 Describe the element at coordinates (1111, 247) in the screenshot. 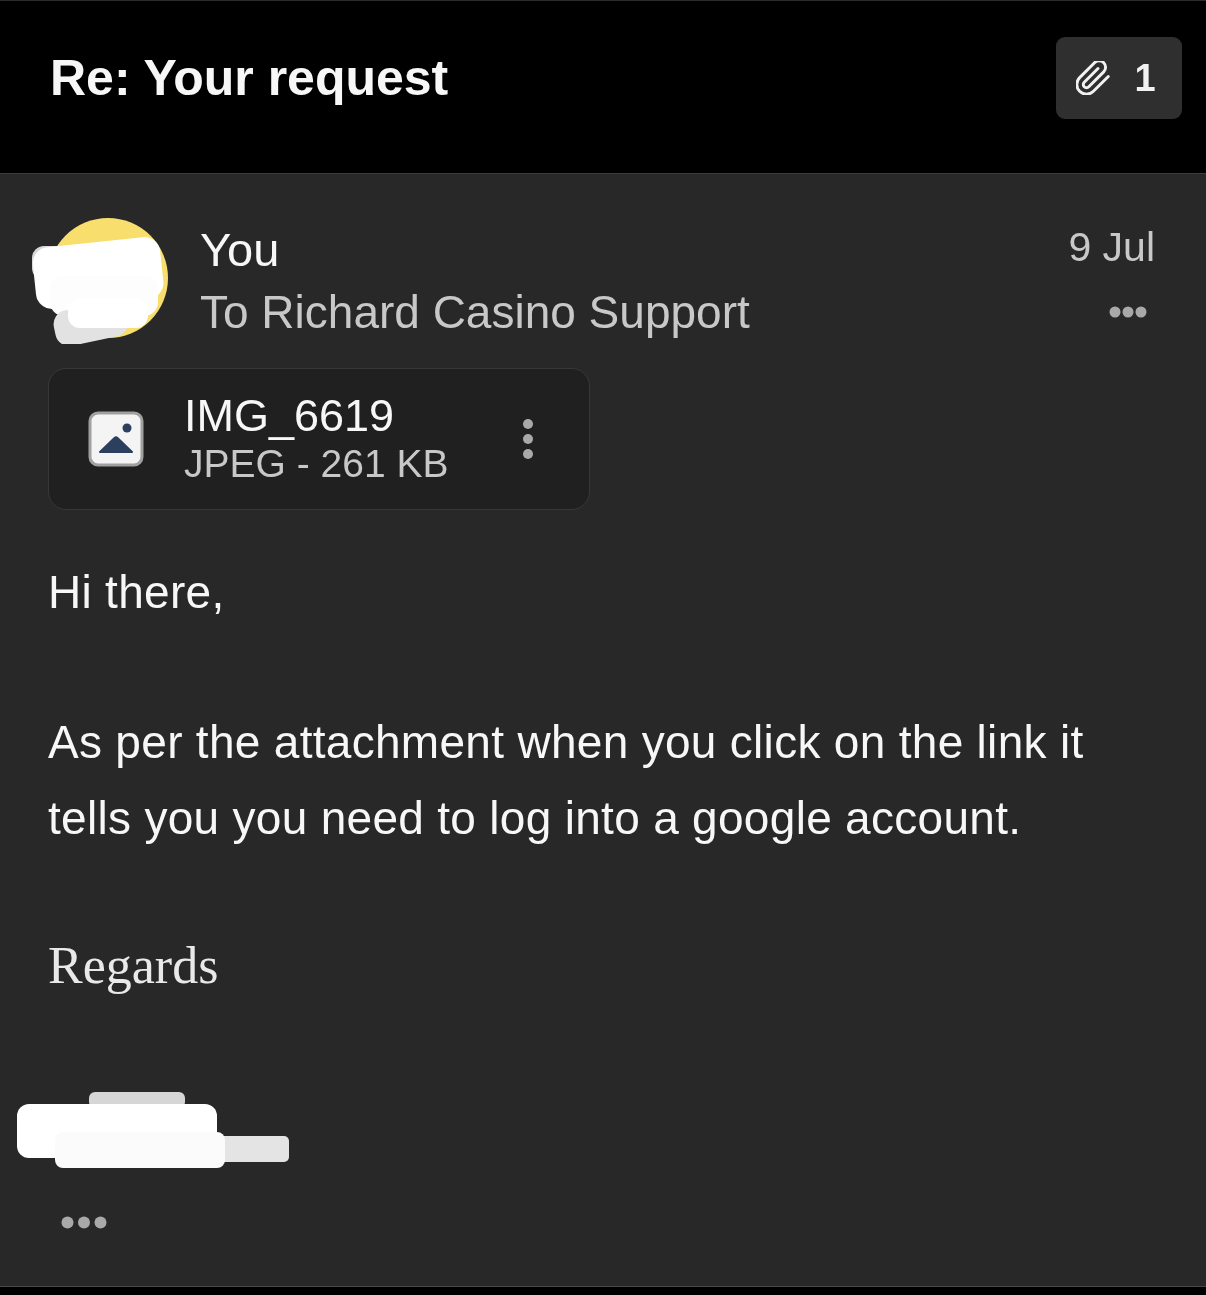

I see `message-date: 9 Jul` at that location.